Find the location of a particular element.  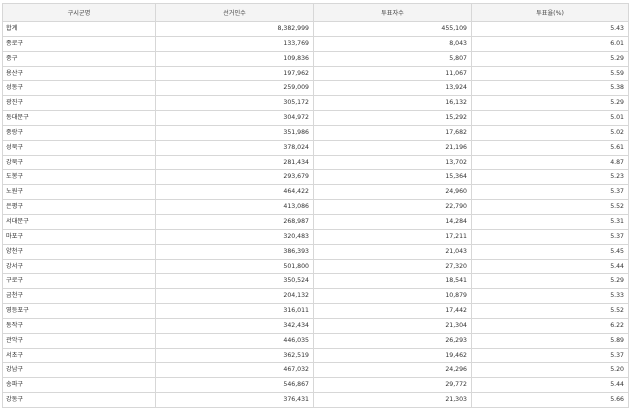

cell-electors: 197,962 is located at coordinates (234, 73).